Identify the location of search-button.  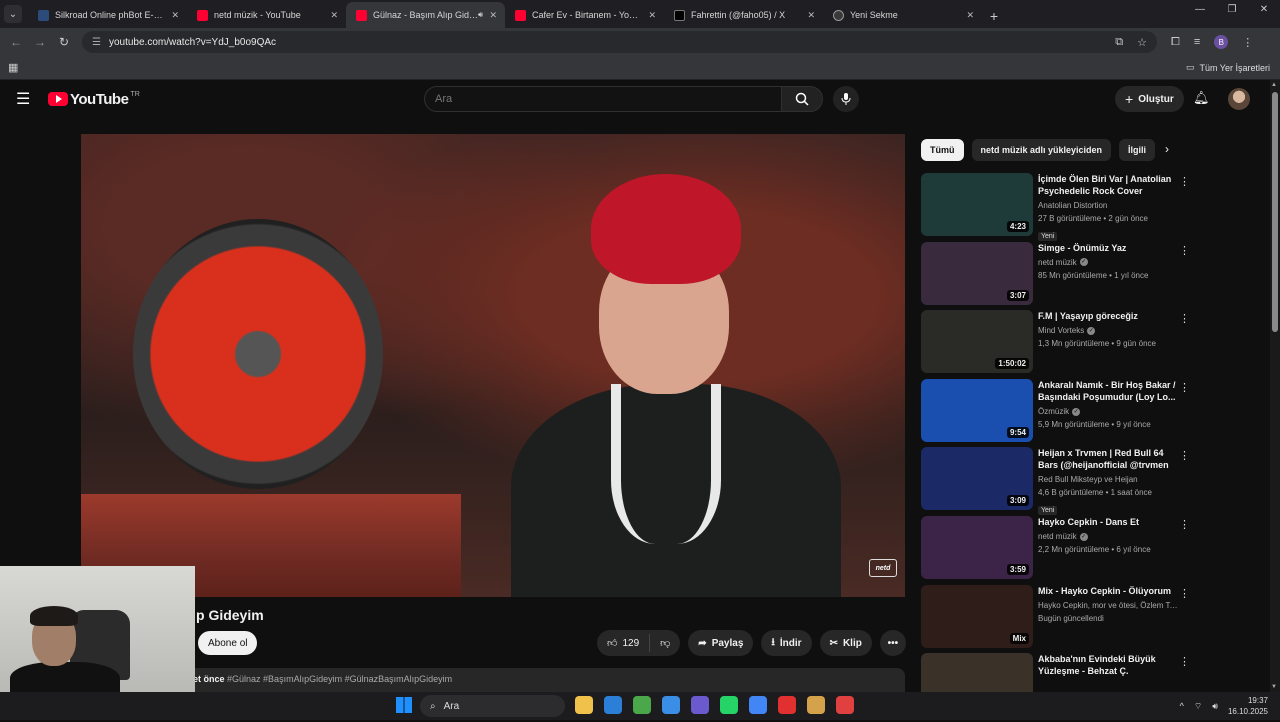
(802, 99).